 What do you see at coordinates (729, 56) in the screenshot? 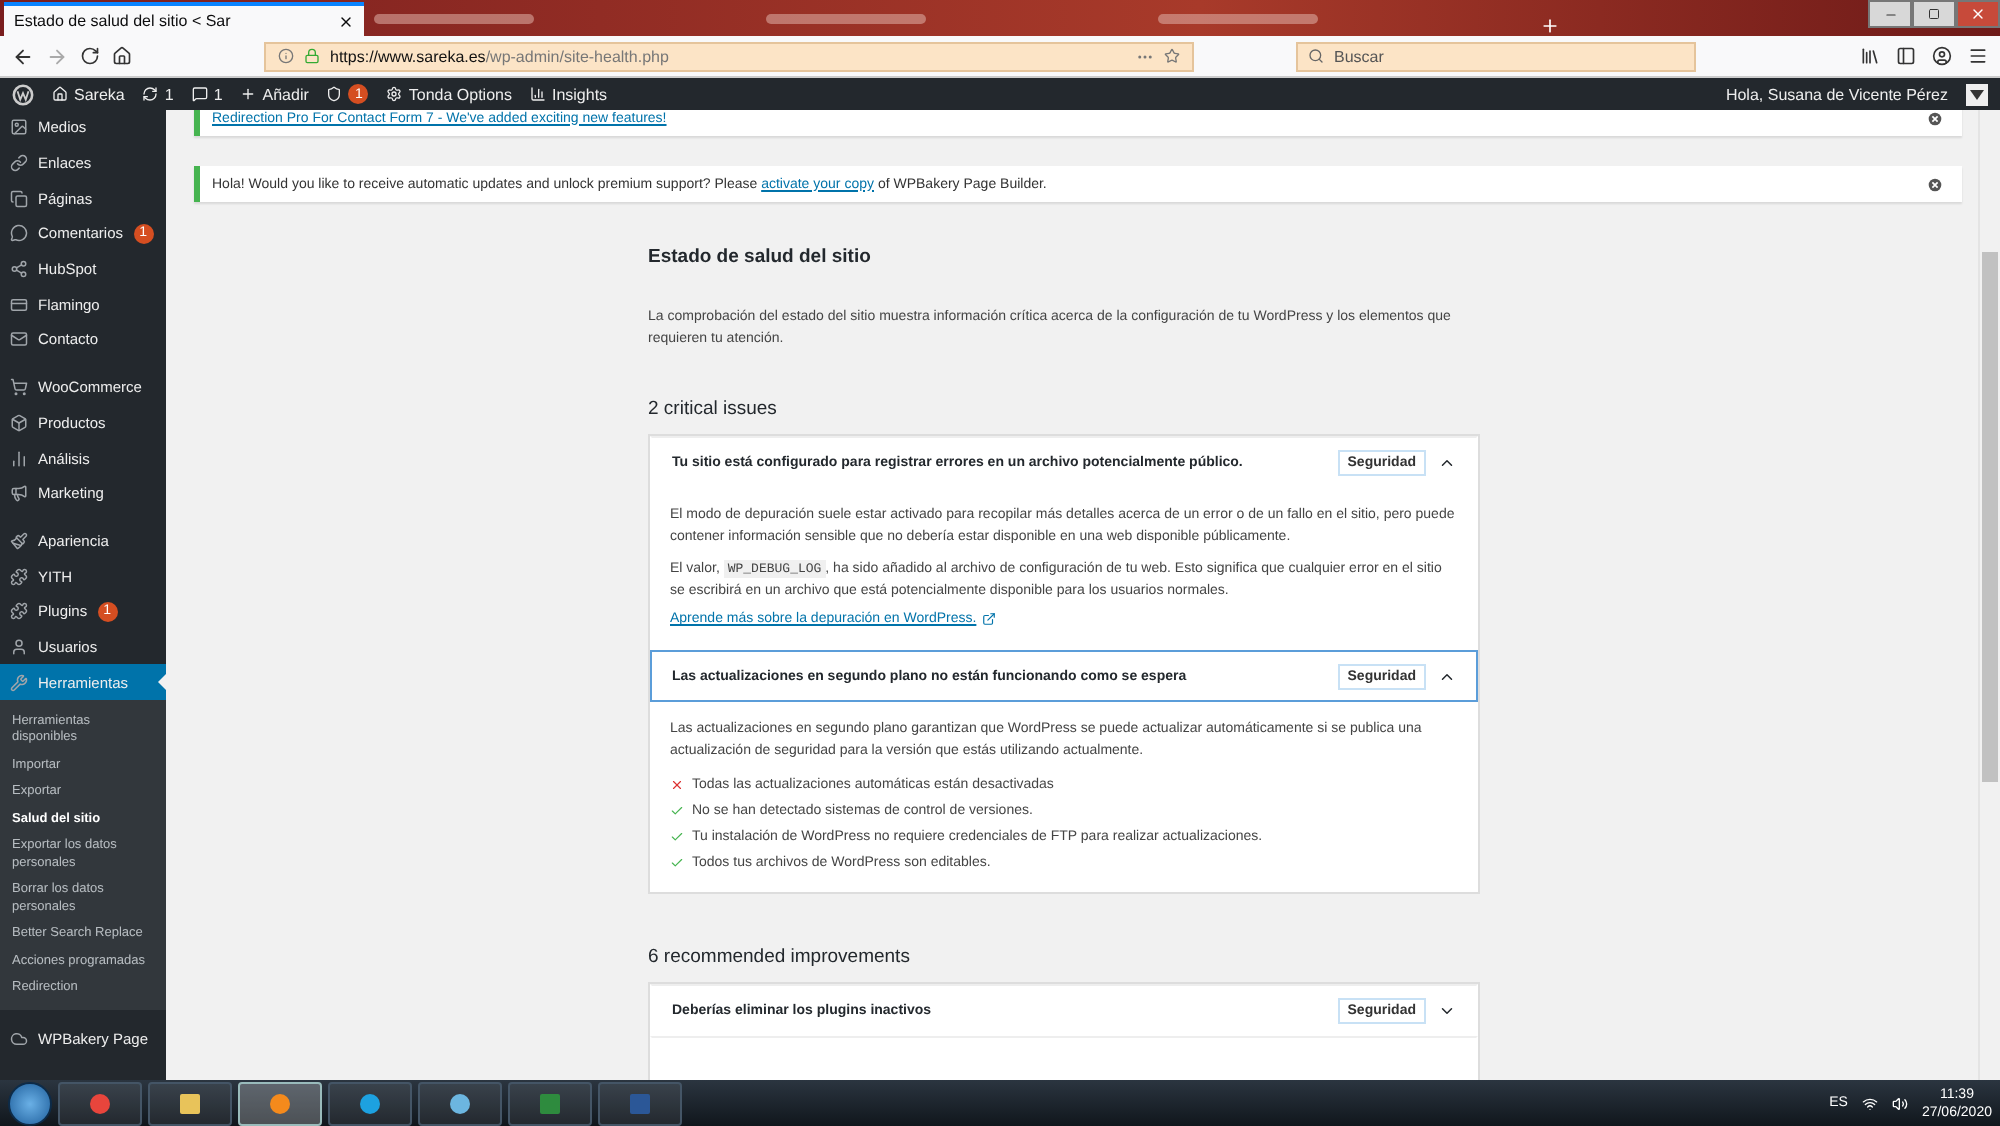
I see `address-field: https://www.sareka.es/wp-admin/site-health.php` at bounding box center [729, 56].